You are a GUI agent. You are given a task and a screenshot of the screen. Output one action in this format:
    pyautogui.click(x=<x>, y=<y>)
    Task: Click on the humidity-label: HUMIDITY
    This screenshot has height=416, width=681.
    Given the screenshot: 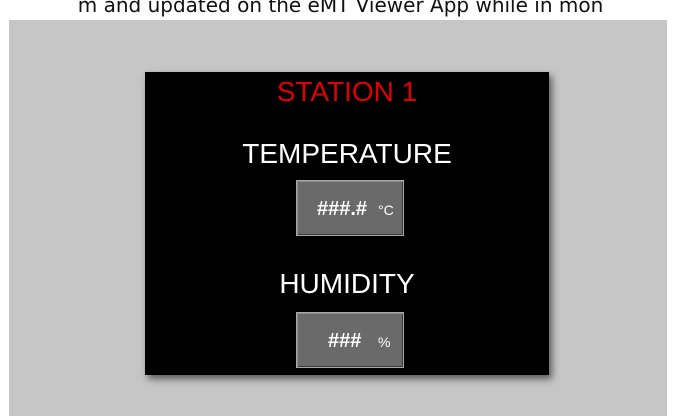 What is the action you would take?
    pyautogui.click(x=347, y=283)
    